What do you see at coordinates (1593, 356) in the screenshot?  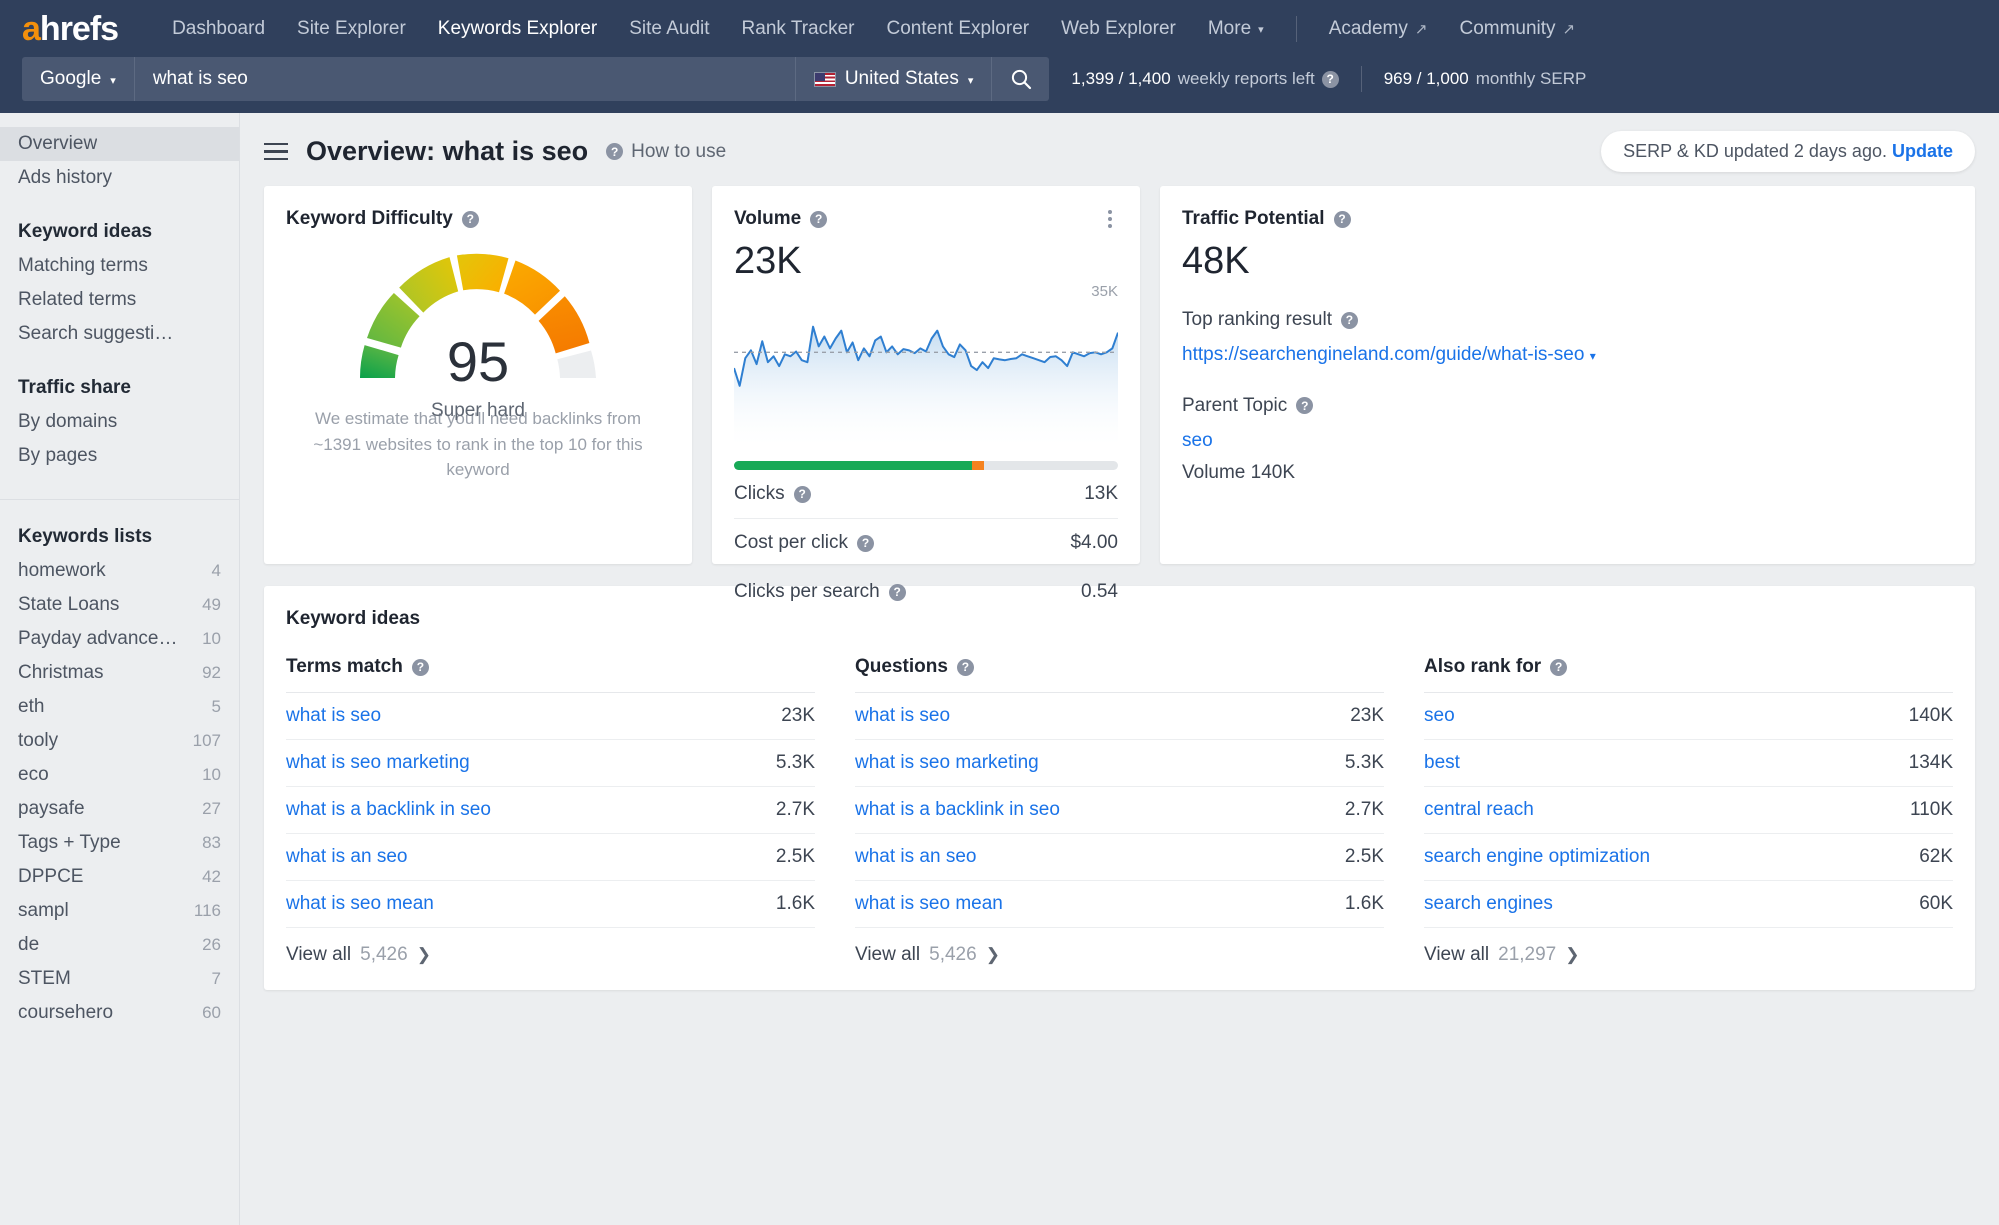 I see `chevron-down-icon: ▾` at bounding box center [1593, 356].